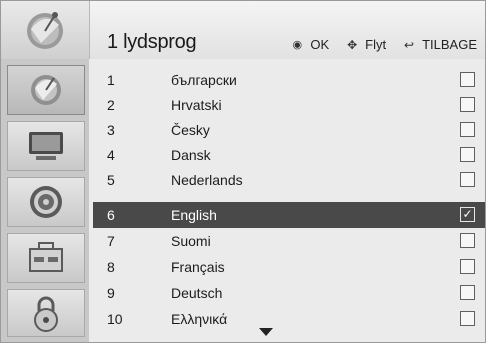  What do you see at coordinates (289, 105) in the screenshot?
I see `list-item: 2 Hrvatski` at bounding box center [289, 105].